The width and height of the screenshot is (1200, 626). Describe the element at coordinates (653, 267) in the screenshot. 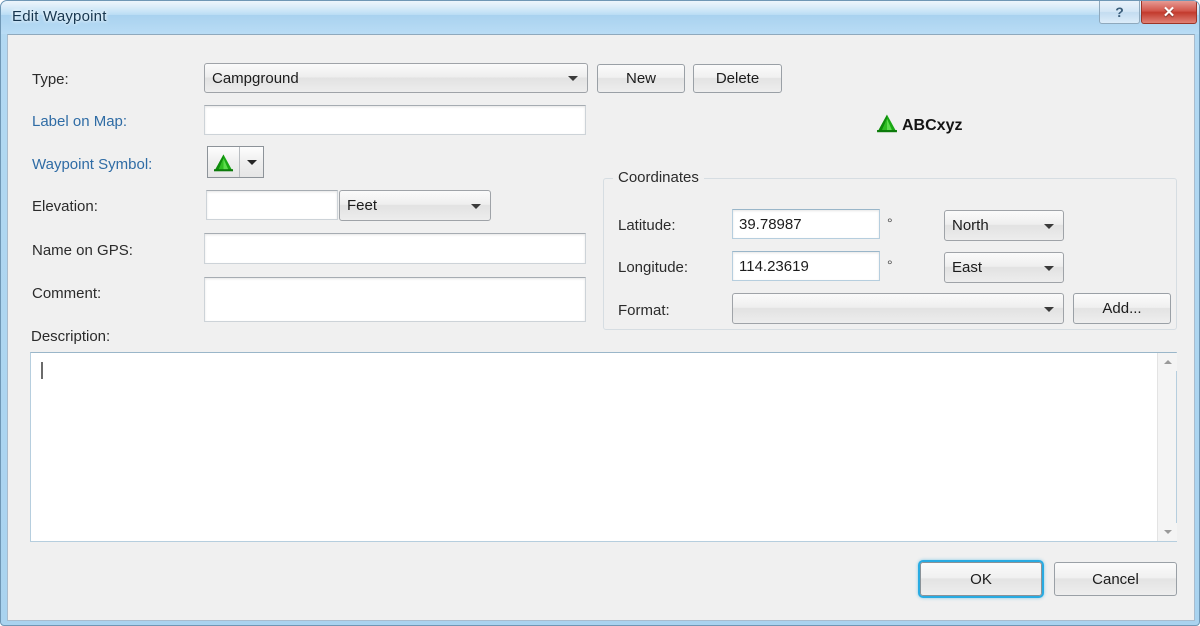

I see `longitude-label: Longitude:` at that location.